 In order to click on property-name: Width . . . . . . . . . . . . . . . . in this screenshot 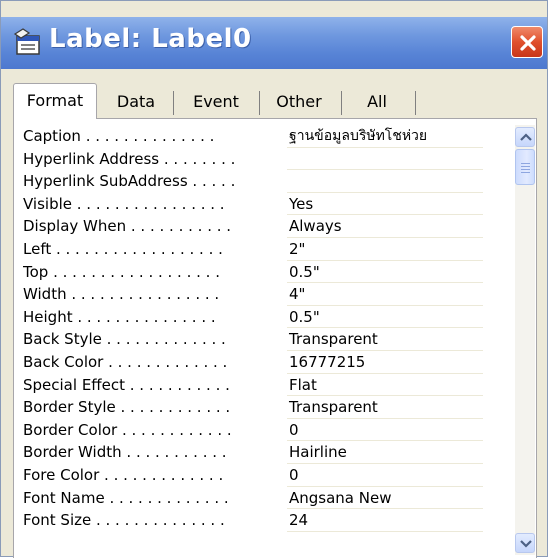, I will do `click(121, 294)`.